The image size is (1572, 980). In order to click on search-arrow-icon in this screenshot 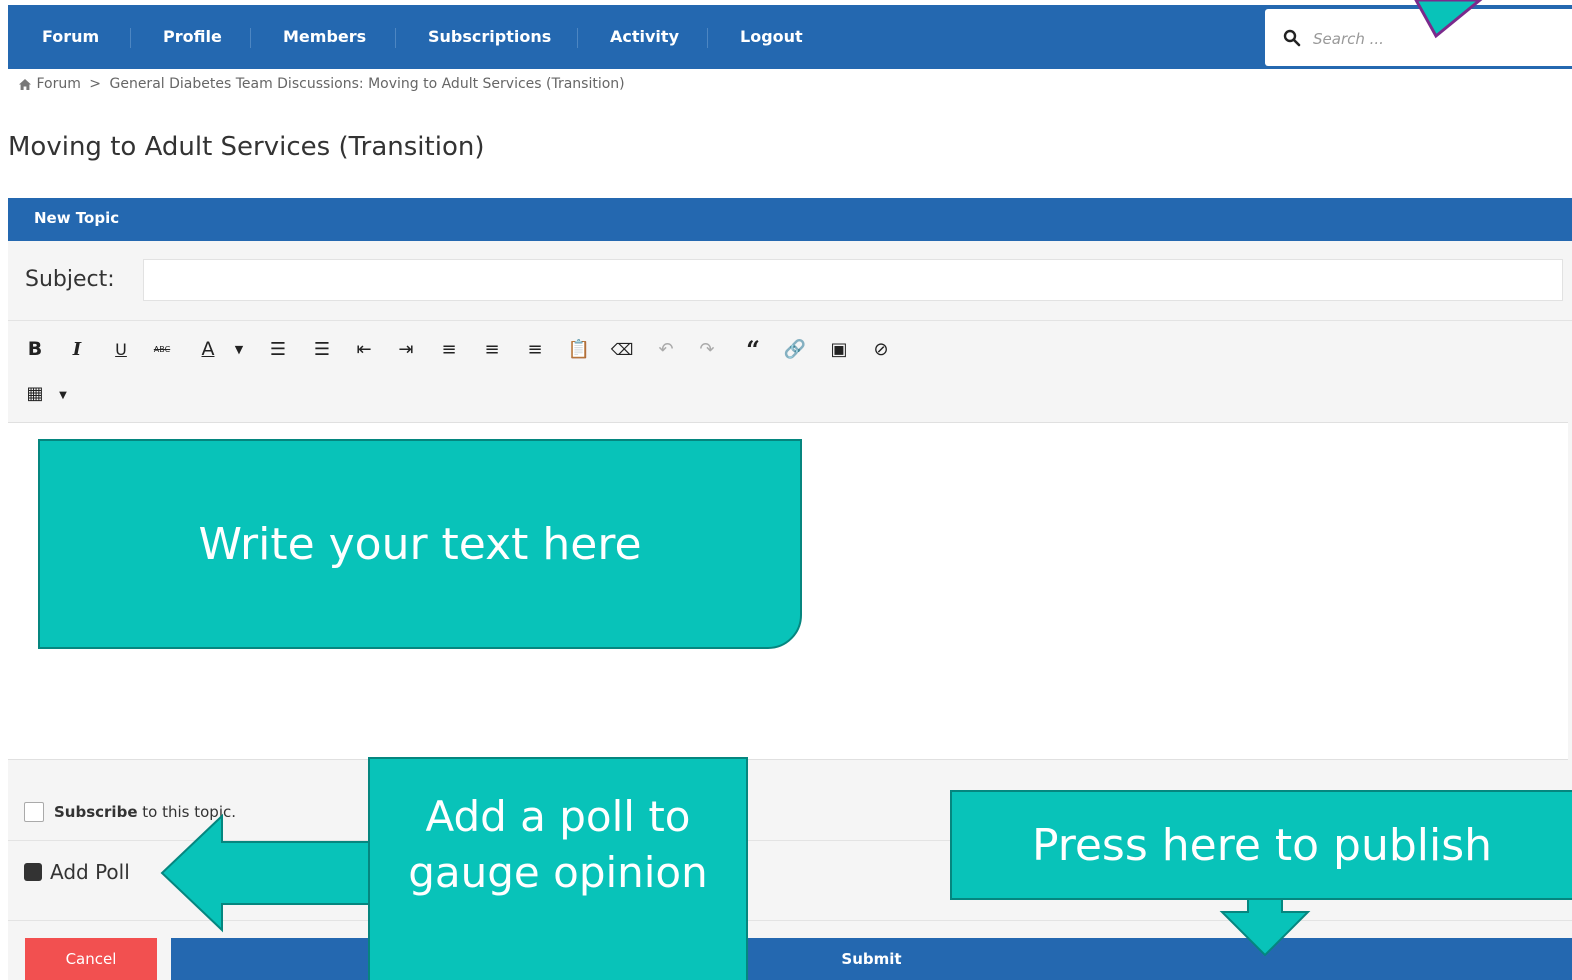, I will do `click(1448, 19)`.